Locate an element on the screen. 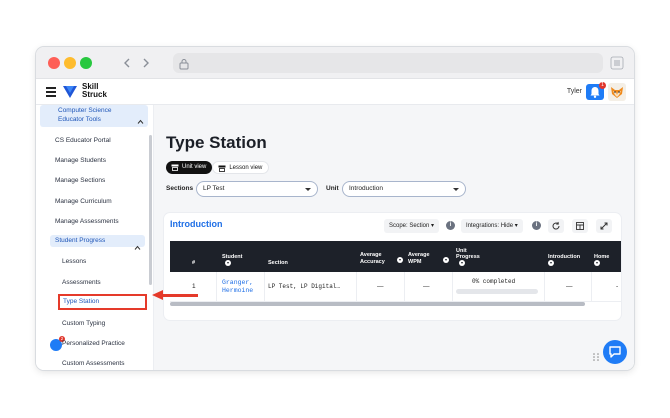  row-unit-progress: 0% completed is located at coordinates (494, 281).